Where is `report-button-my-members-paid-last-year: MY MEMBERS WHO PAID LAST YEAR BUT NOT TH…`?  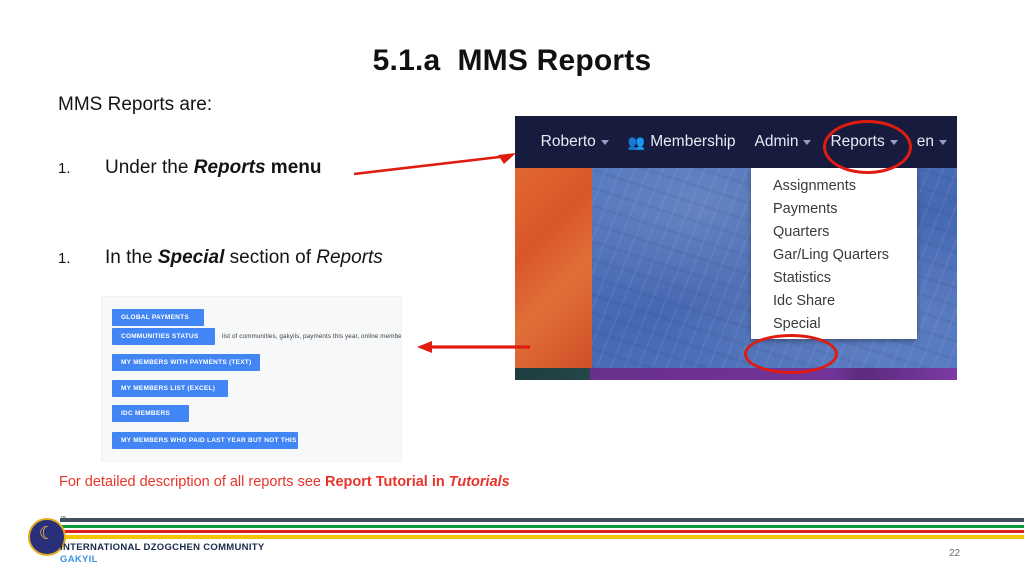 report-button-my-members-paid-last-year: MY MEMBERS WHO PAID LAST YEAR BUT NOT TH… is located at coordinates (205, 440).